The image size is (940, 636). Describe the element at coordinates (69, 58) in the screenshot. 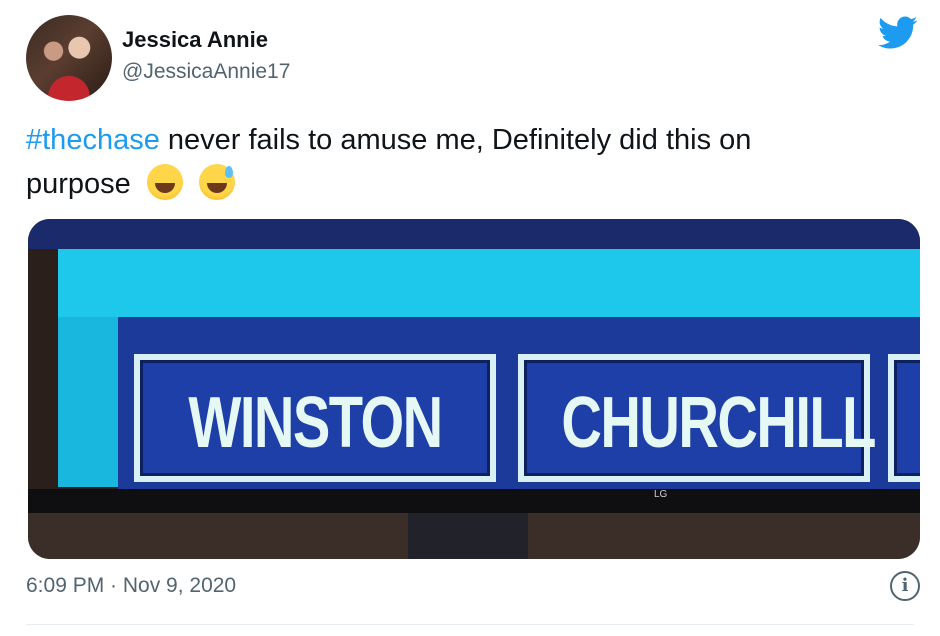

I see `author-avatar` at that location.